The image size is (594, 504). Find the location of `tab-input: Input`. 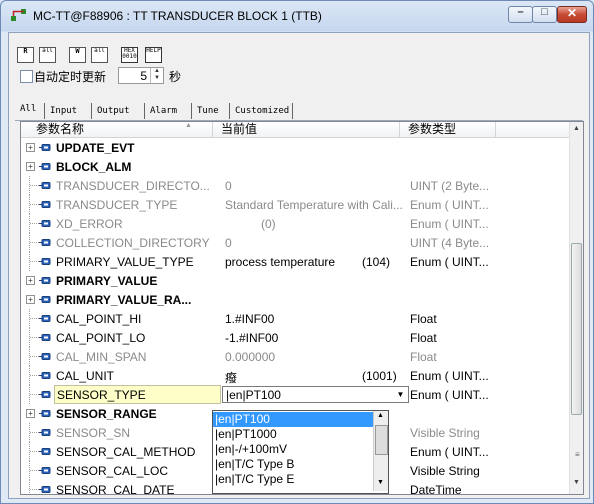

tab-input: Input is located at coordinates (60, 111).